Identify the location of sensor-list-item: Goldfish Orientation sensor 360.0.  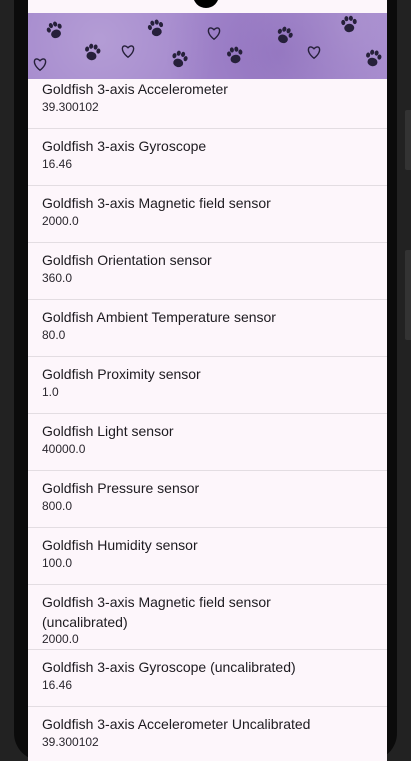
(207, 271).